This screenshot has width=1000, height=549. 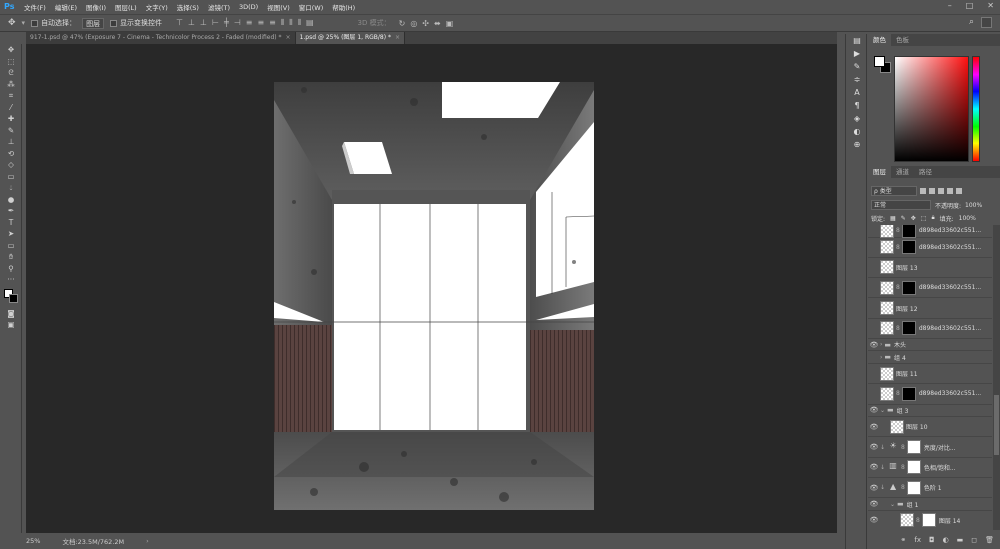 I want to click on brush-panel-icon: ✎, so click(x=857, y=66).